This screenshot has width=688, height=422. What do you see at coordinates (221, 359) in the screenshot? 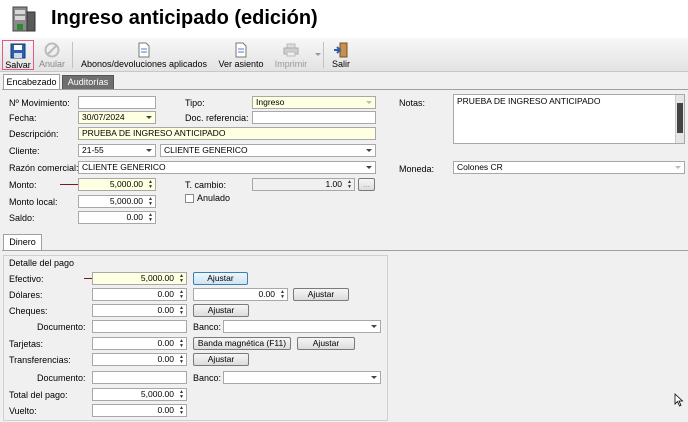
I see `transfers-adjust-button: Ajustar` at bounding box center [221, 359].